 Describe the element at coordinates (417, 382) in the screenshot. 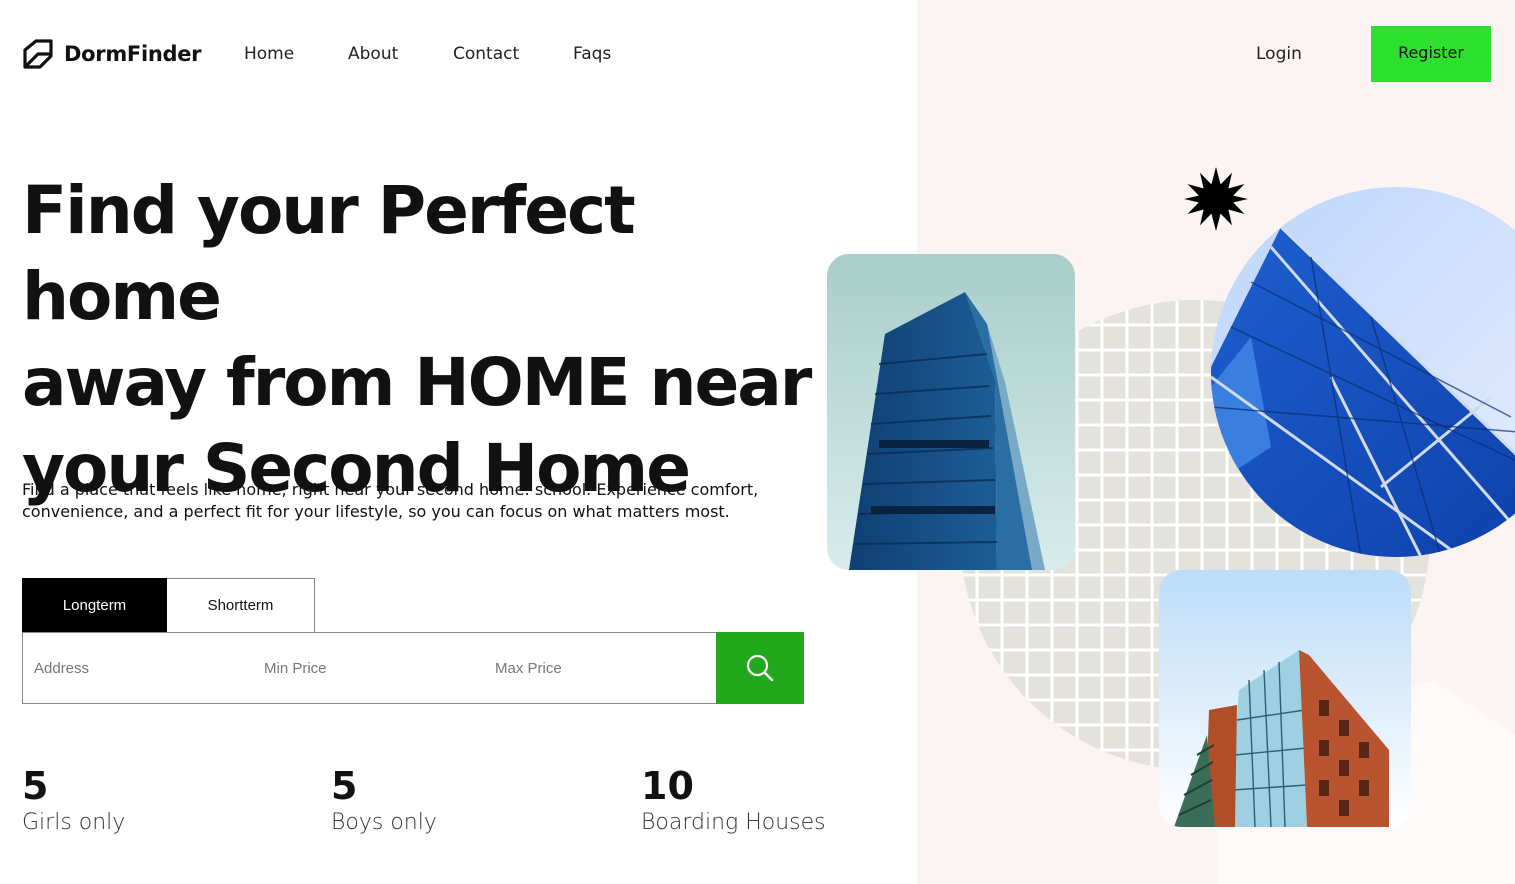

I see `hero-title-line-2: away from HOME near` at that location.